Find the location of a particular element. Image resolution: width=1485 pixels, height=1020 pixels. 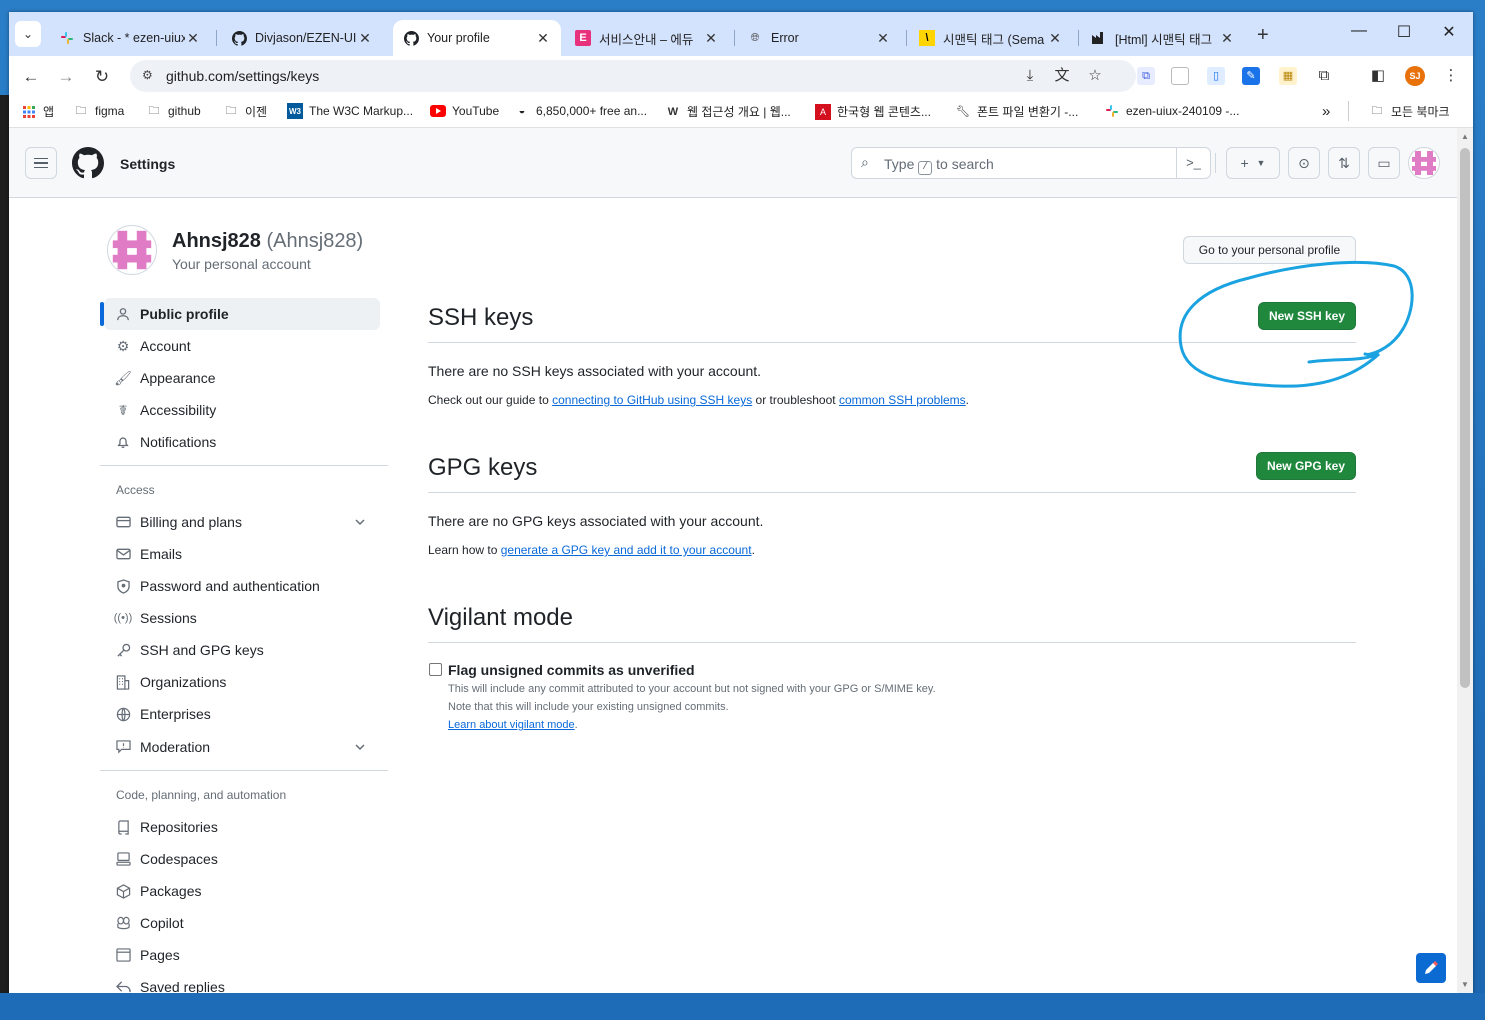

side-panel-icon: ◧ is located at coordinates (1378, 76).